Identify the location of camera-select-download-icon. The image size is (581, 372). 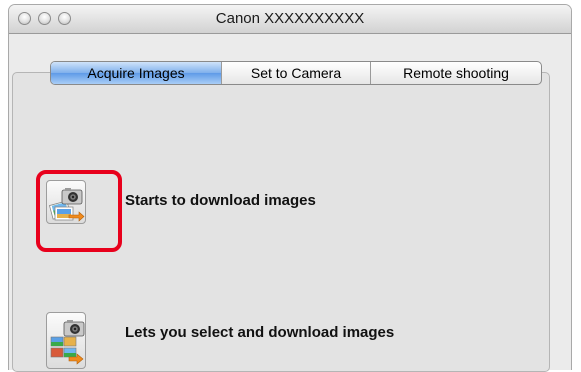
(67, 342).